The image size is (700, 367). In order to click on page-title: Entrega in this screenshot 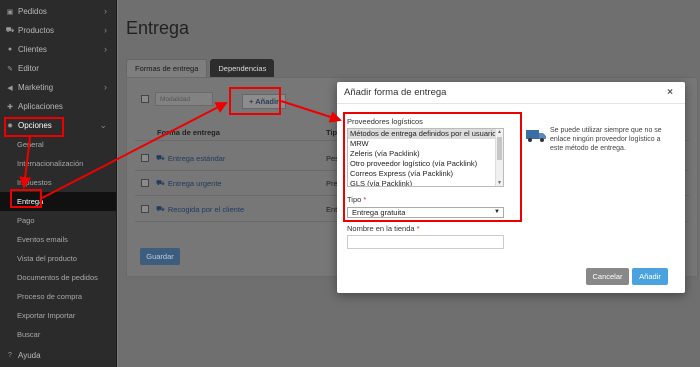, I will do `click(158, 28)`.